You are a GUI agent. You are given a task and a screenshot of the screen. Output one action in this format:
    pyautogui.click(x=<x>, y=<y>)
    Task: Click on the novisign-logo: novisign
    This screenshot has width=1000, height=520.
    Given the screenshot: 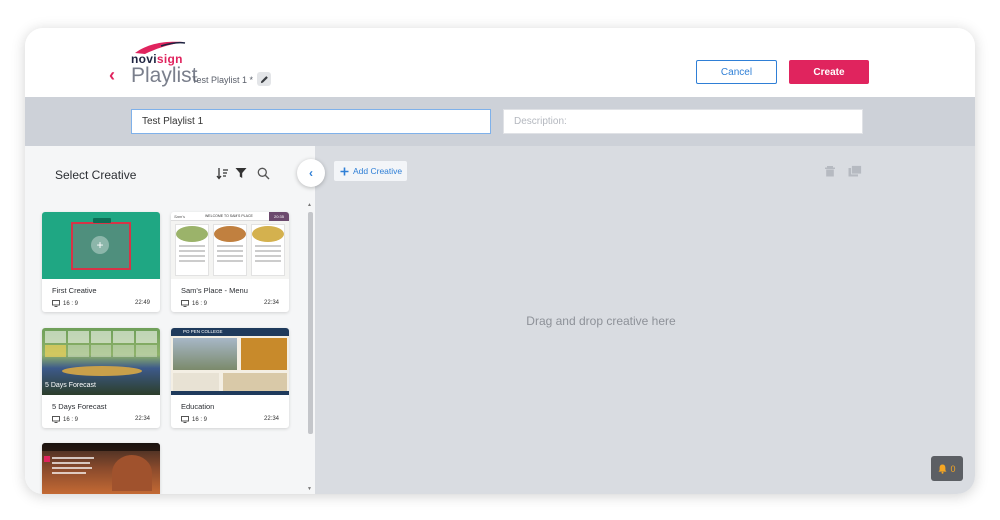 What is the action you would take?
    pyautogui.click(x=159, y=53)
    